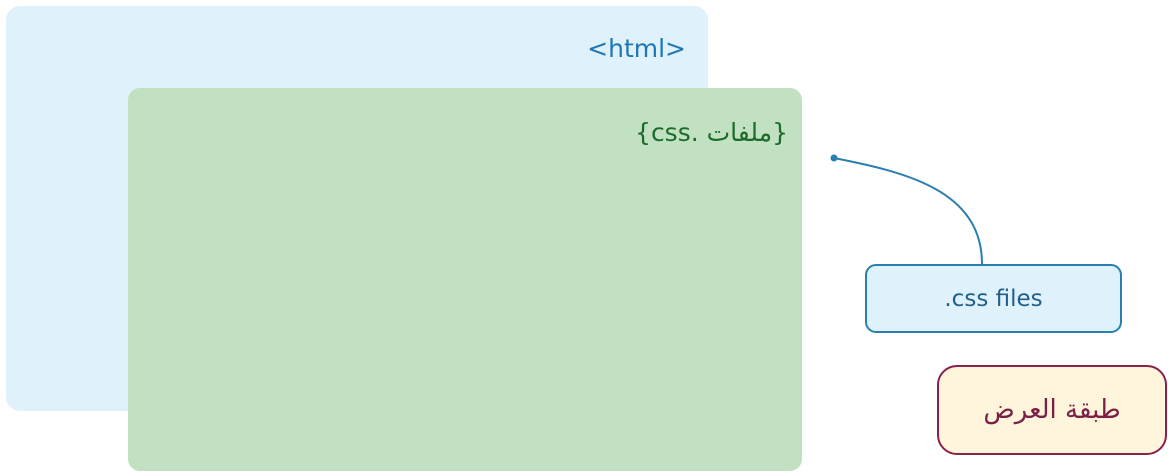 The height and width of the screenshot is (472, 1168). I want to click on connector-dot, so click(834, 158).